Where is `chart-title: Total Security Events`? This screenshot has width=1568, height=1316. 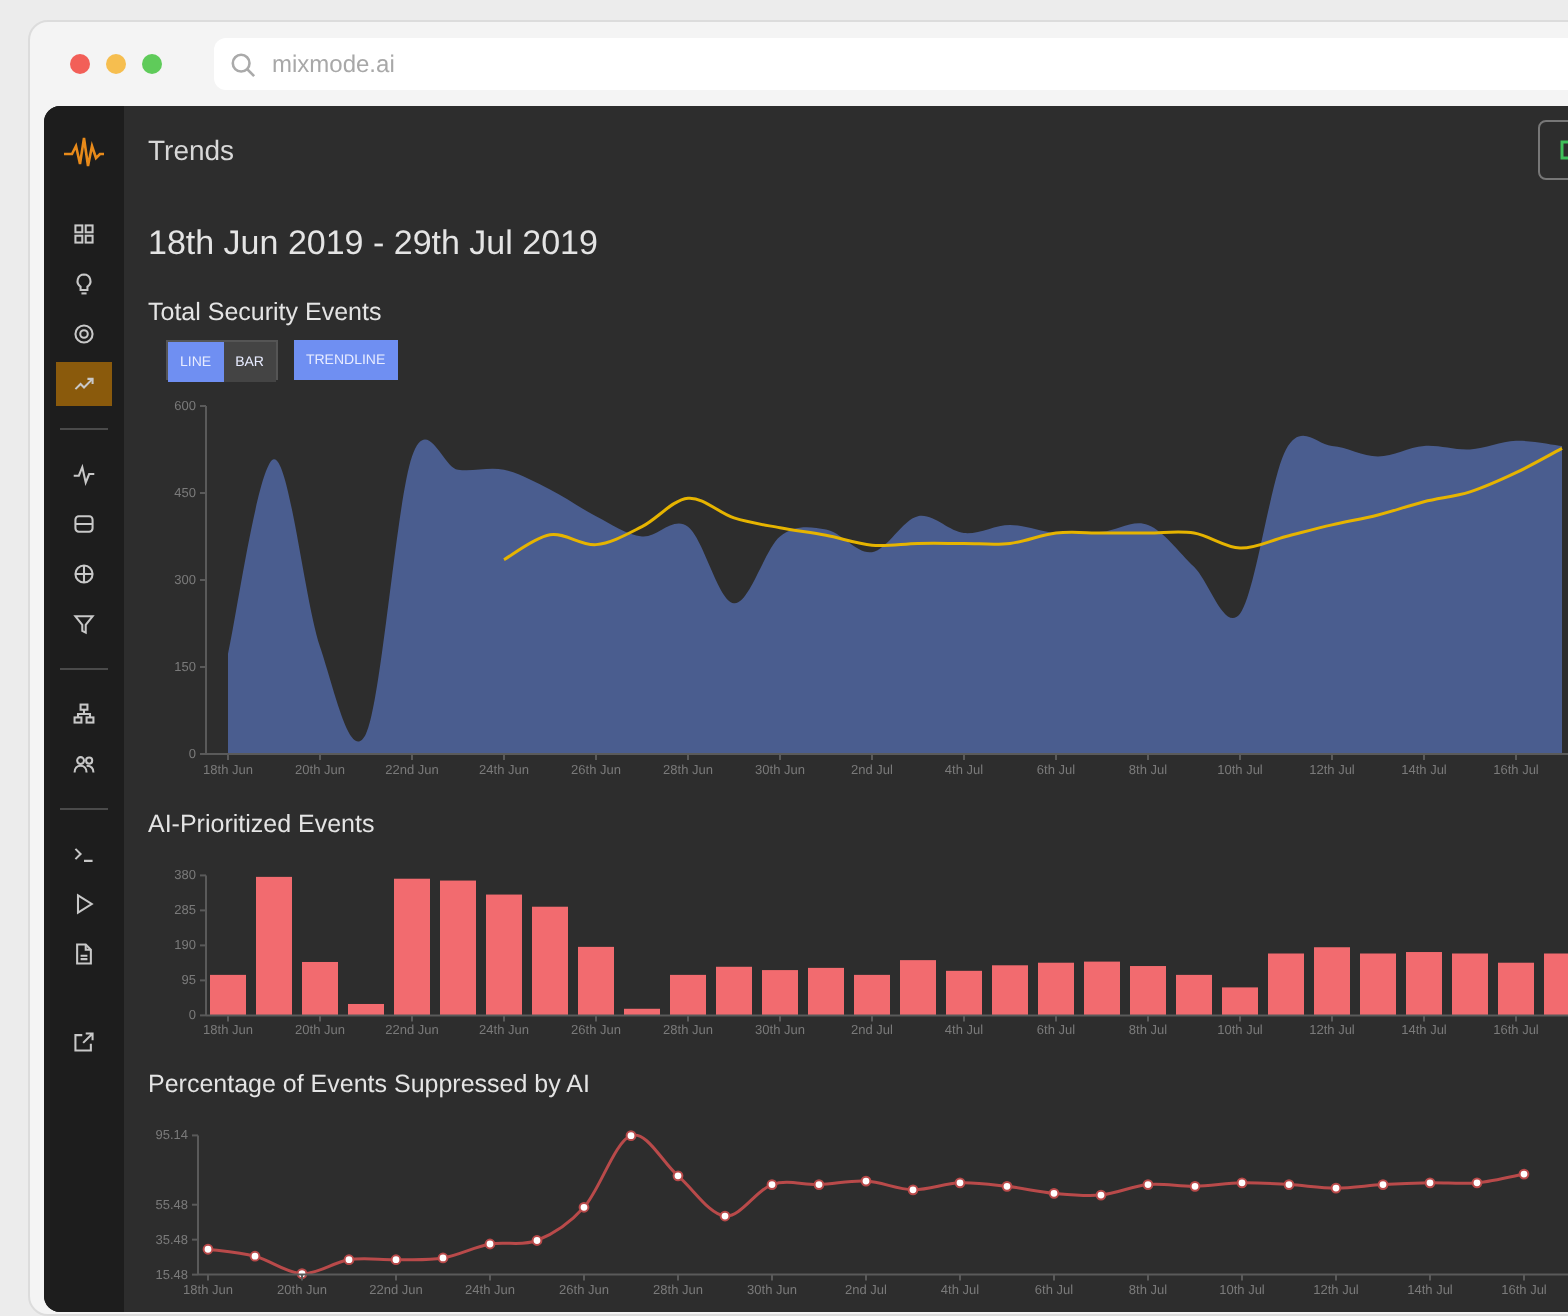
chart-title: Total Security Events is located at coordinates (266, 313).